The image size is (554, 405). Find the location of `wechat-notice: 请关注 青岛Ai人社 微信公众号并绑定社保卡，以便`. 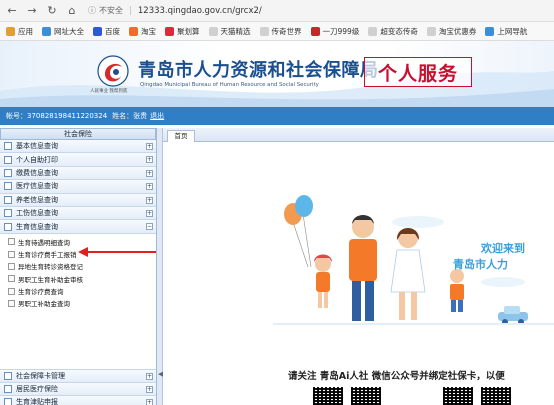

wechat-notice: 请关注 青岛Ai人社 微信公众号并绑定社保卡，以便 is located at coordinates (396, 376).